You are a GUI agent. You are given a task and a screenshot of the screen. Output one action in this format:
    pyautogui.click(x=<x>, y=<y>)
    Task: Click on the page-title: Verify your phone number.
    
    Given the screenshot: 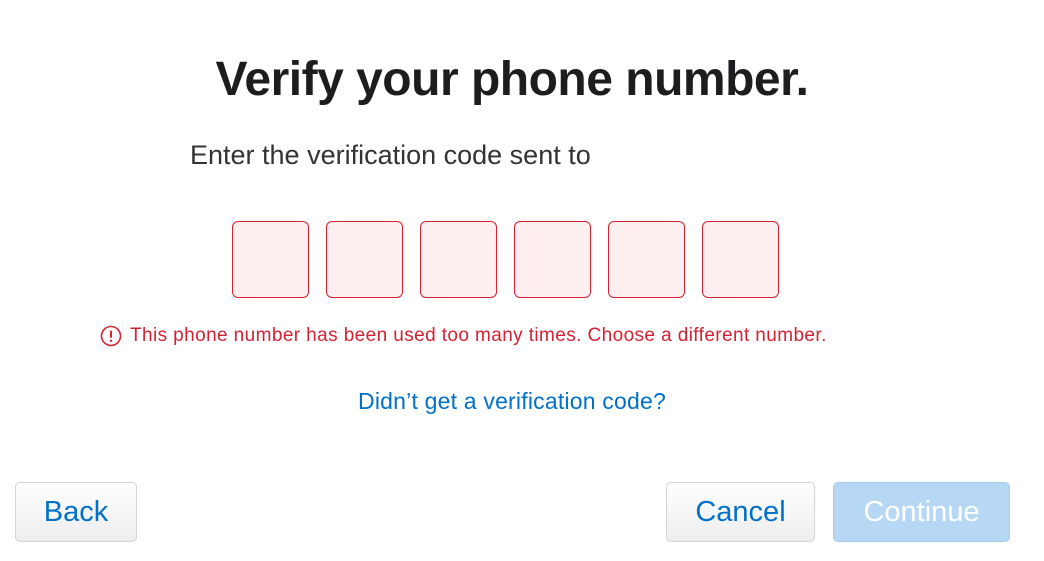 What is the action you would take?
    pyautogui.click(x=512, y=79)
    